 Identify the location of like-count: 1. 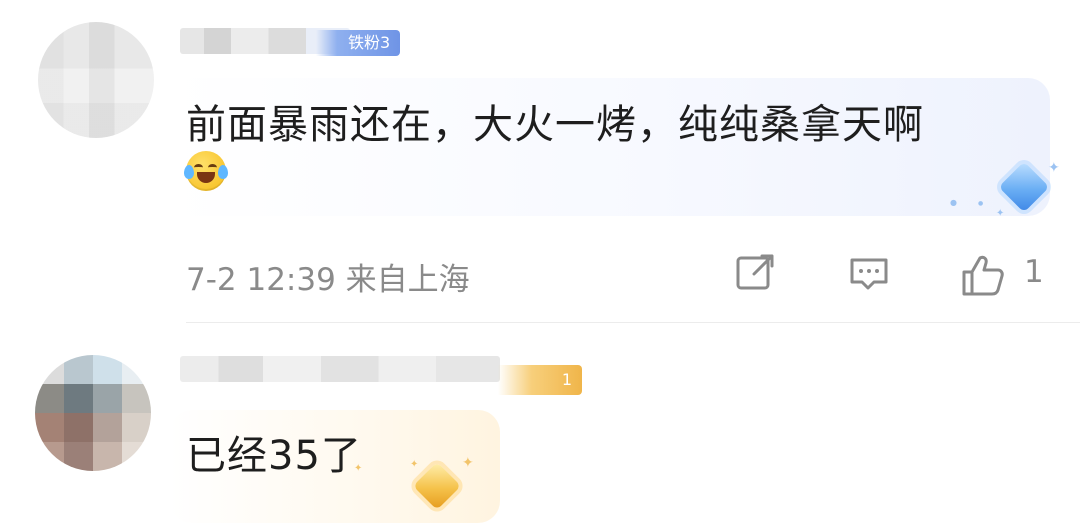
(1034, 272).